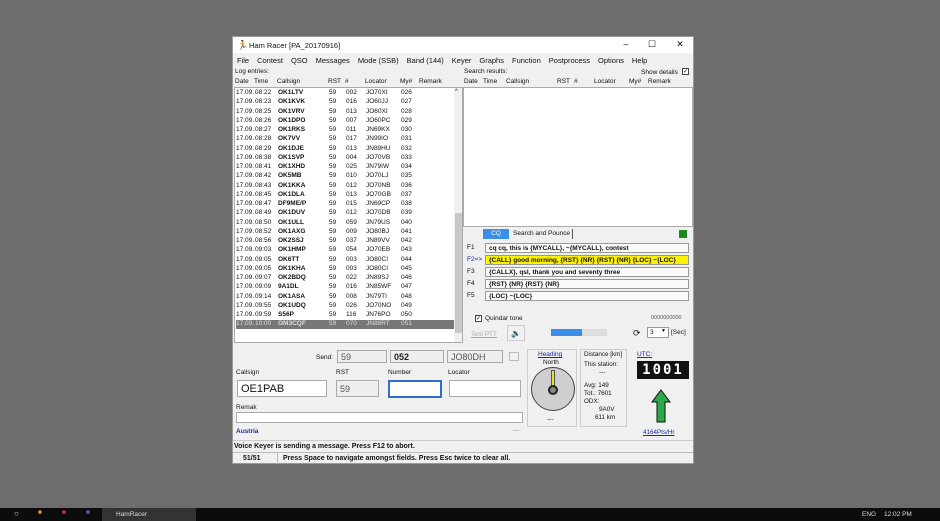 This screenshot has width=940, height=521. I want to click on table-row: 17.09. 08:43 OK1KKA 59 012 JO70NB 036, so click(345, 186).